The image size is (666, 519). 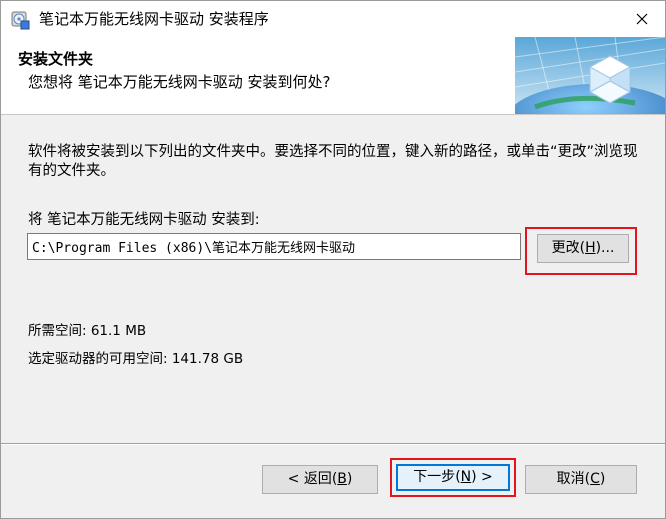 What do you see at coordinates (87, 331) in the screenshot?
I see `space-required: 所需空间: 61.1 MB` at bounding box center [87, 331].